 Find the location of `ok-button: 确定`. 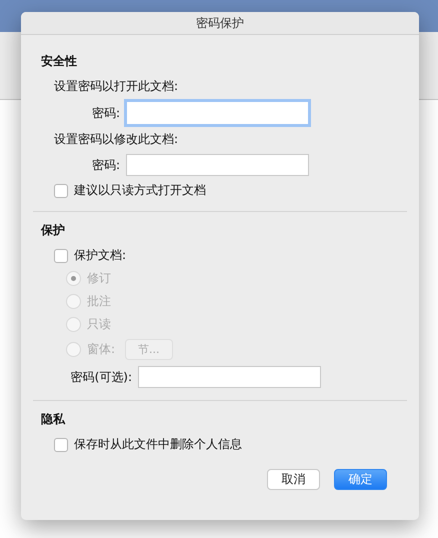

ok-button: 确定 is located at coordinates (360, 479).